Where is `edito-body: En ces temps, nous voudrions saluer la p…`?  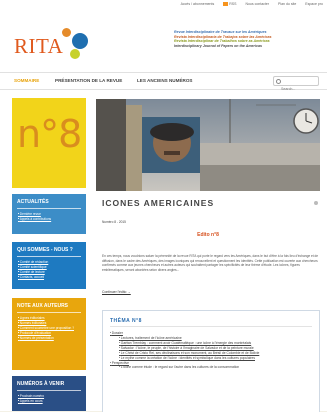
edito-body: En ces temps, nous voudrions saluer la p… is located at coordinates (210, 263).